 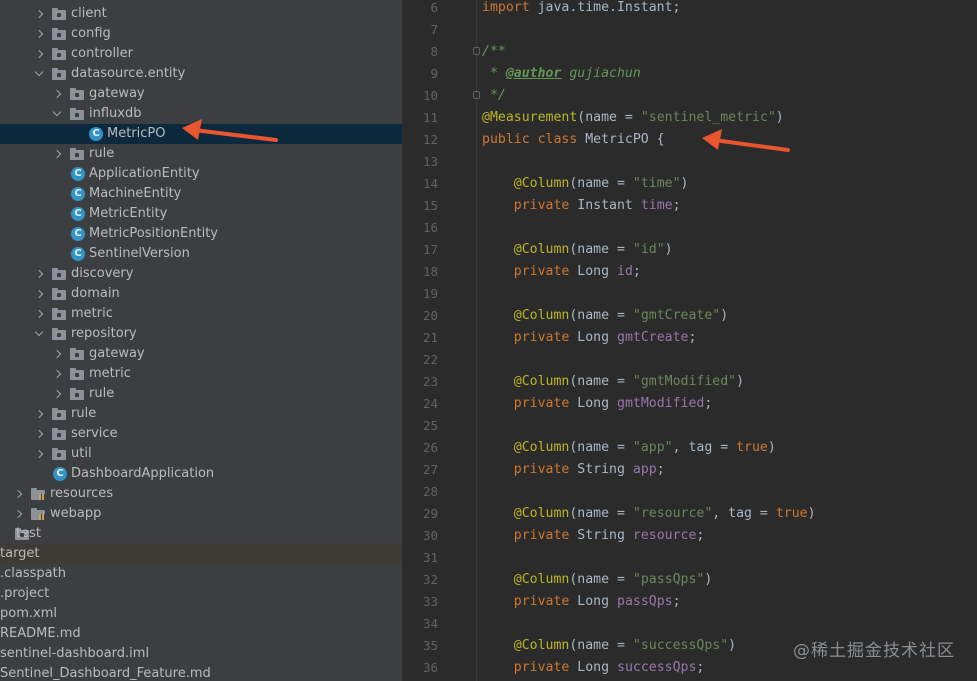 I want to click on tree-item-util: util, so click(x=201, y=454).